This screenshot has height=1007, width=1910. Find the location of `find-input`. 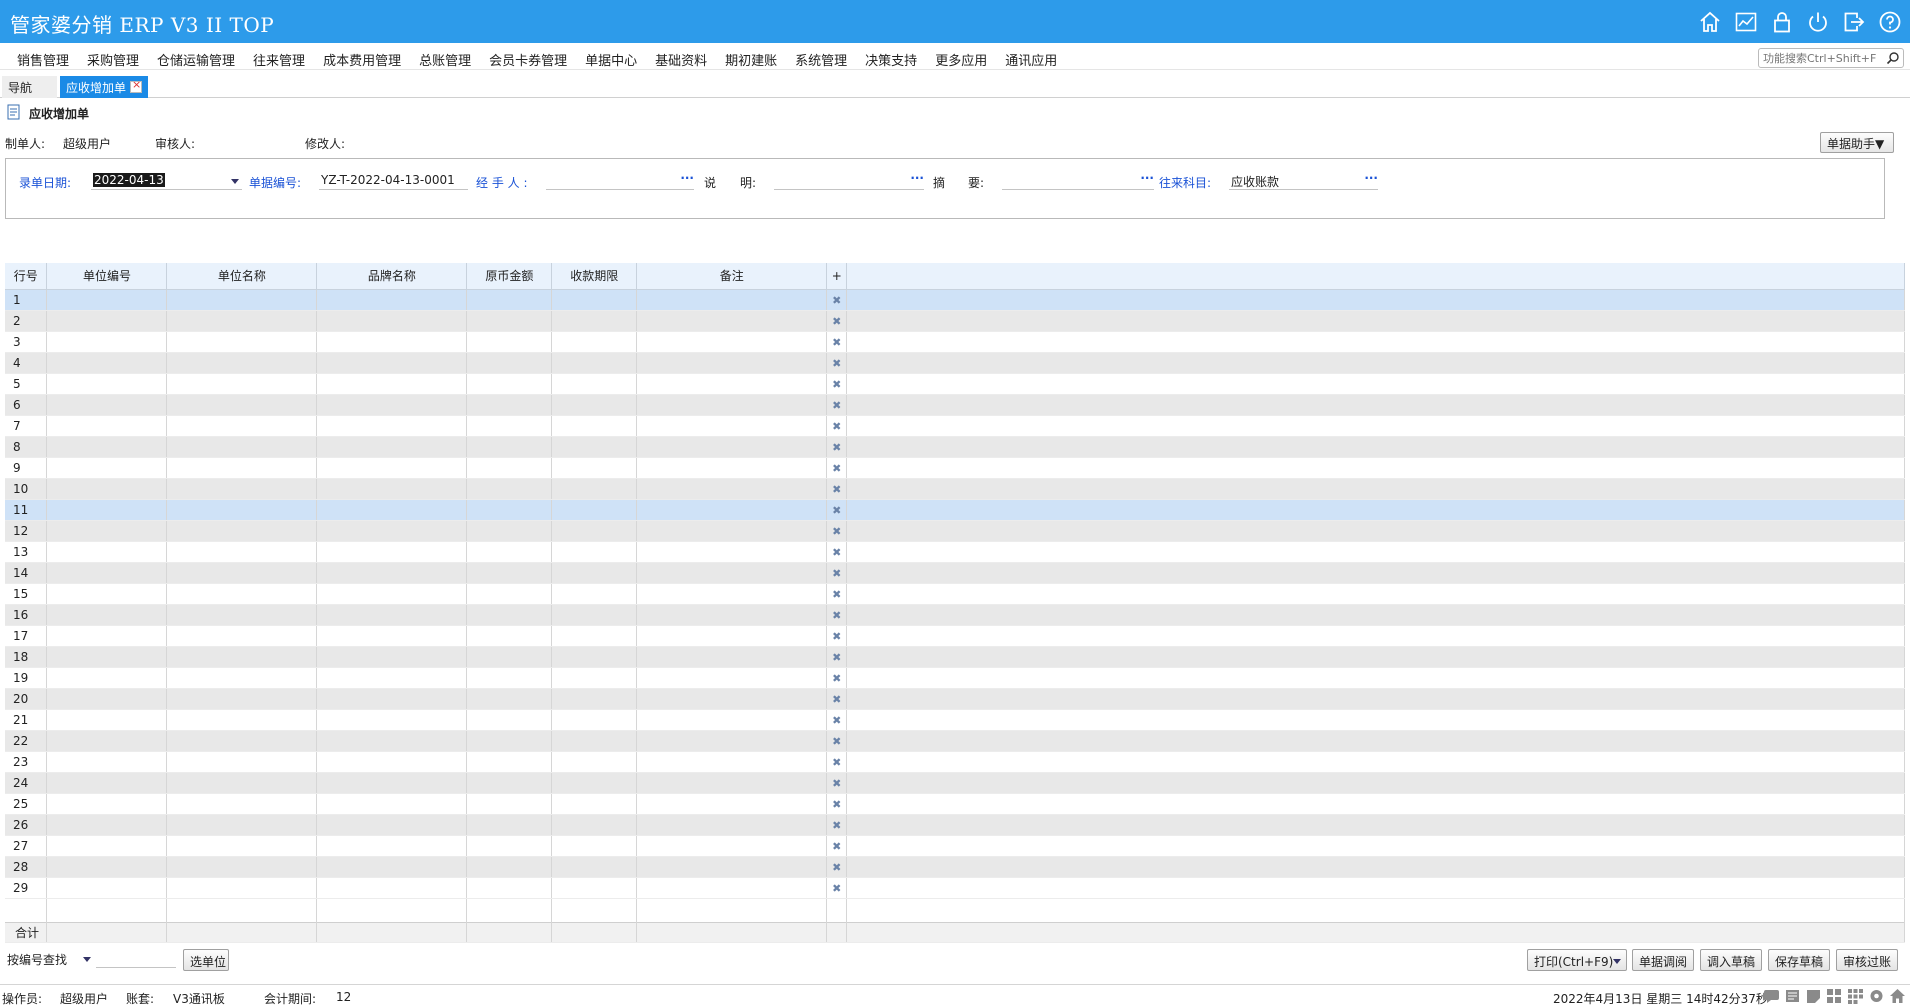

find-input is located at coordinates (136, 959).